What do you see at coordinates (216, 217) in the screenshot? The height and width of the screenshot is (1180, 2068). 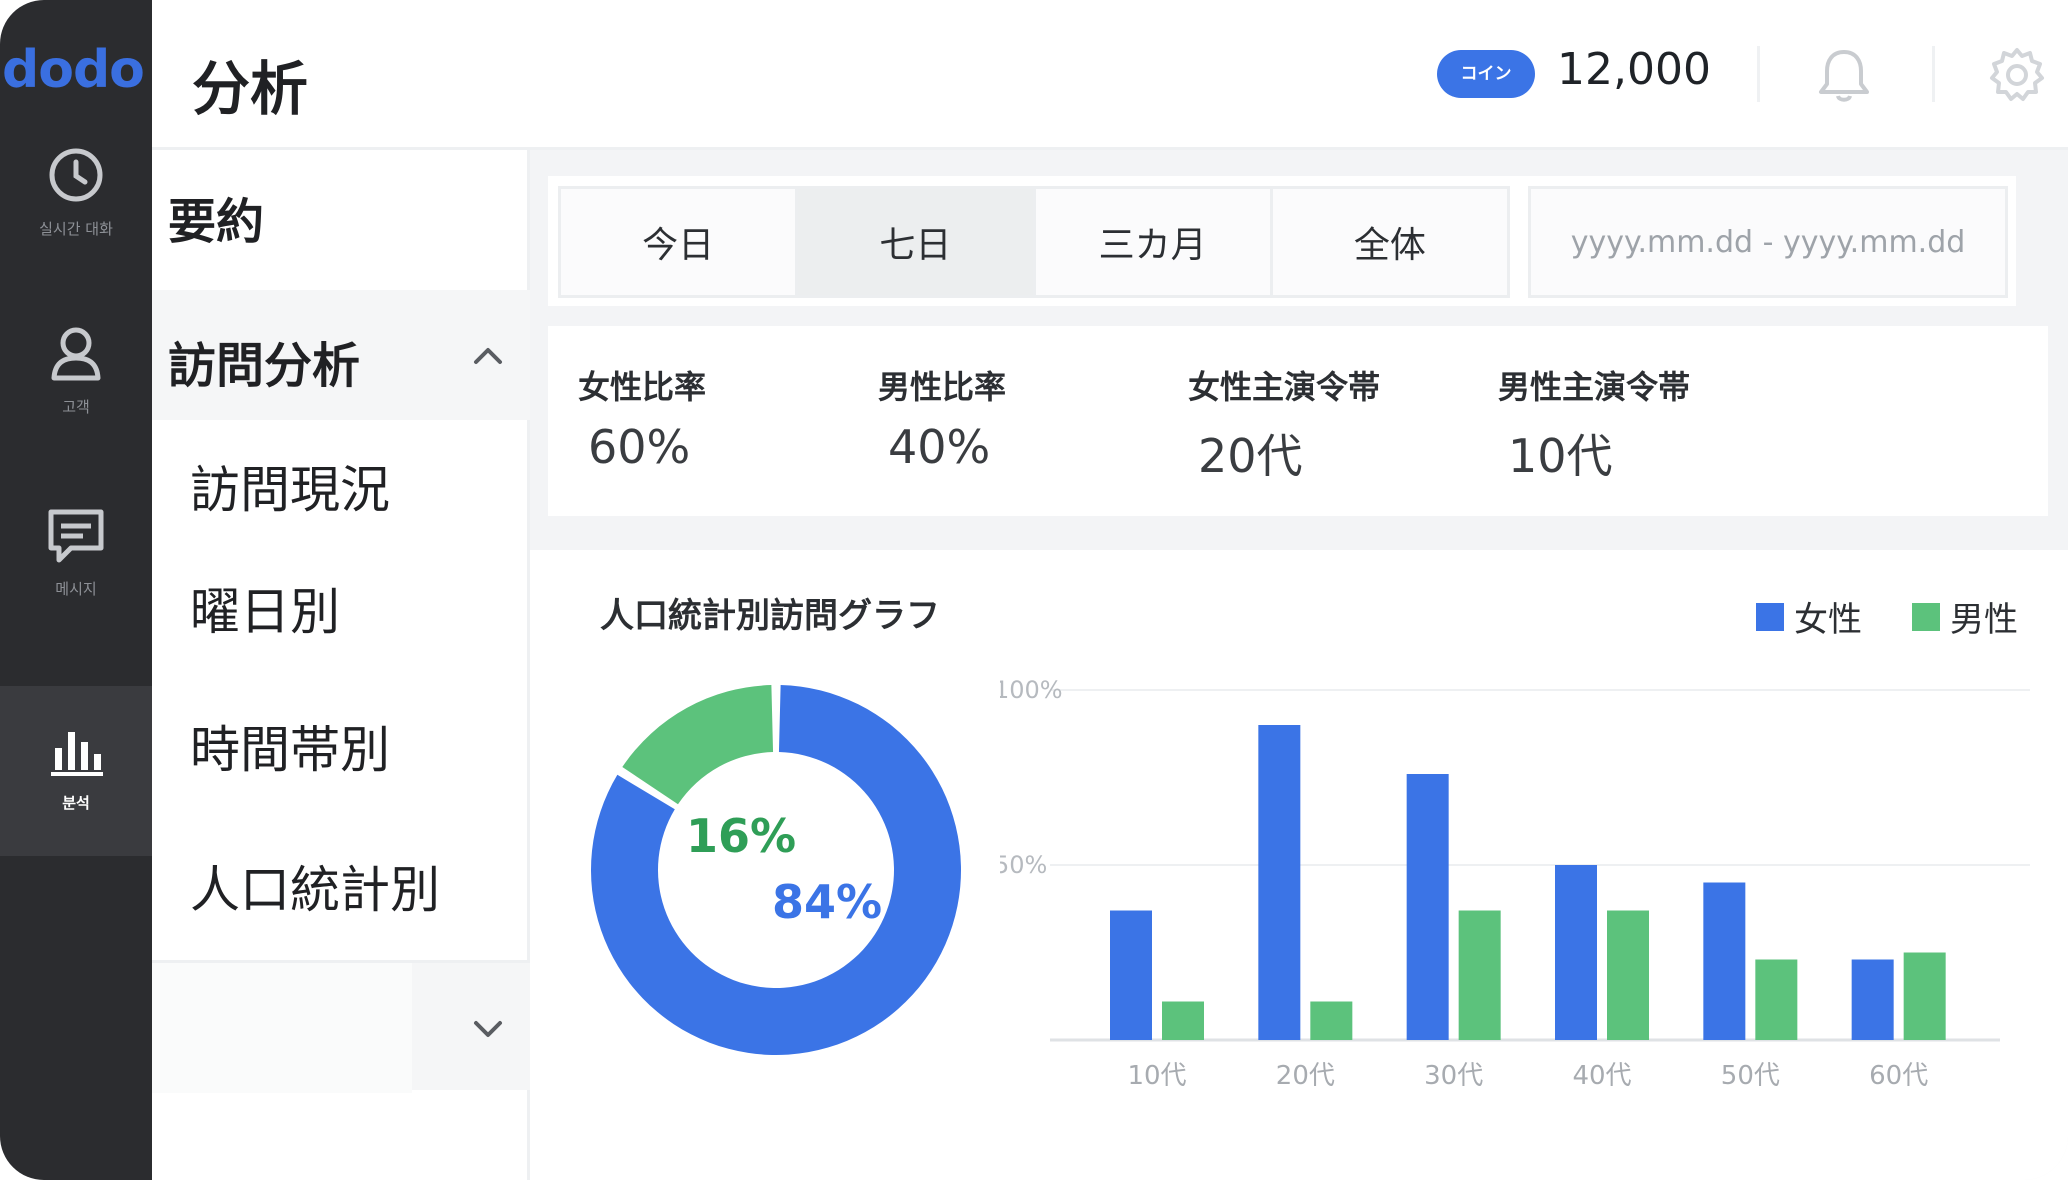 I see `submenu-summary: 要約` at bounding box center [216, 217].